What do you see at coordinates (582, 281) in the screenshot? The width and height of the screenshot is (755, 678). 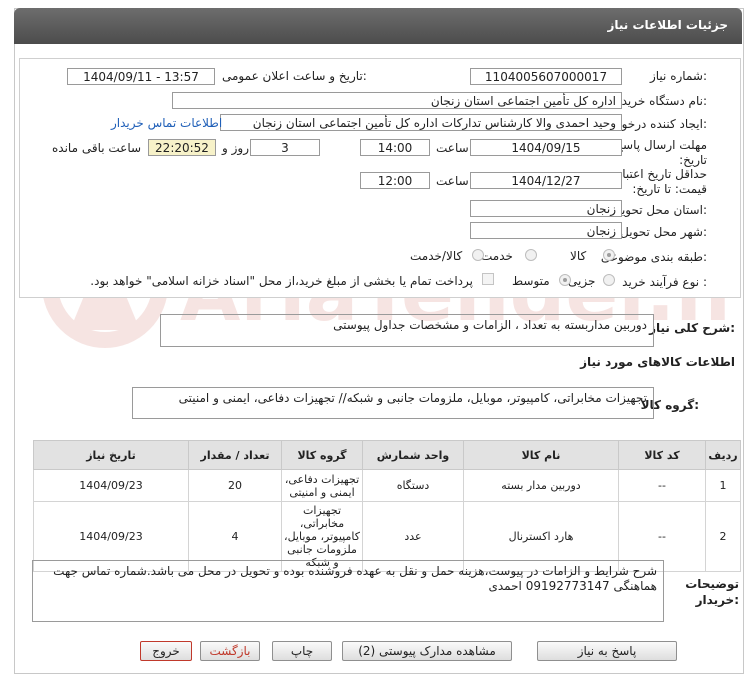 I see `purchase-partial-label: جزیی` at bounding box center [582, 281].